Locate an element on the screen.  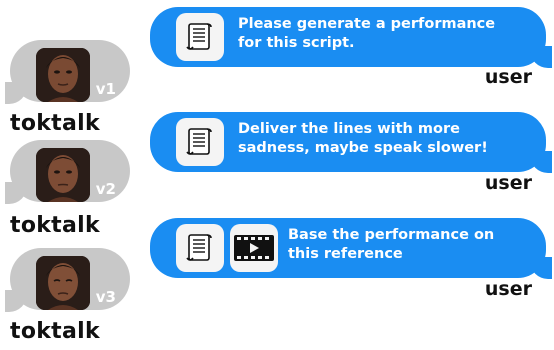
message-text: Base the performance on this reference is located at coordinates (391, 244).